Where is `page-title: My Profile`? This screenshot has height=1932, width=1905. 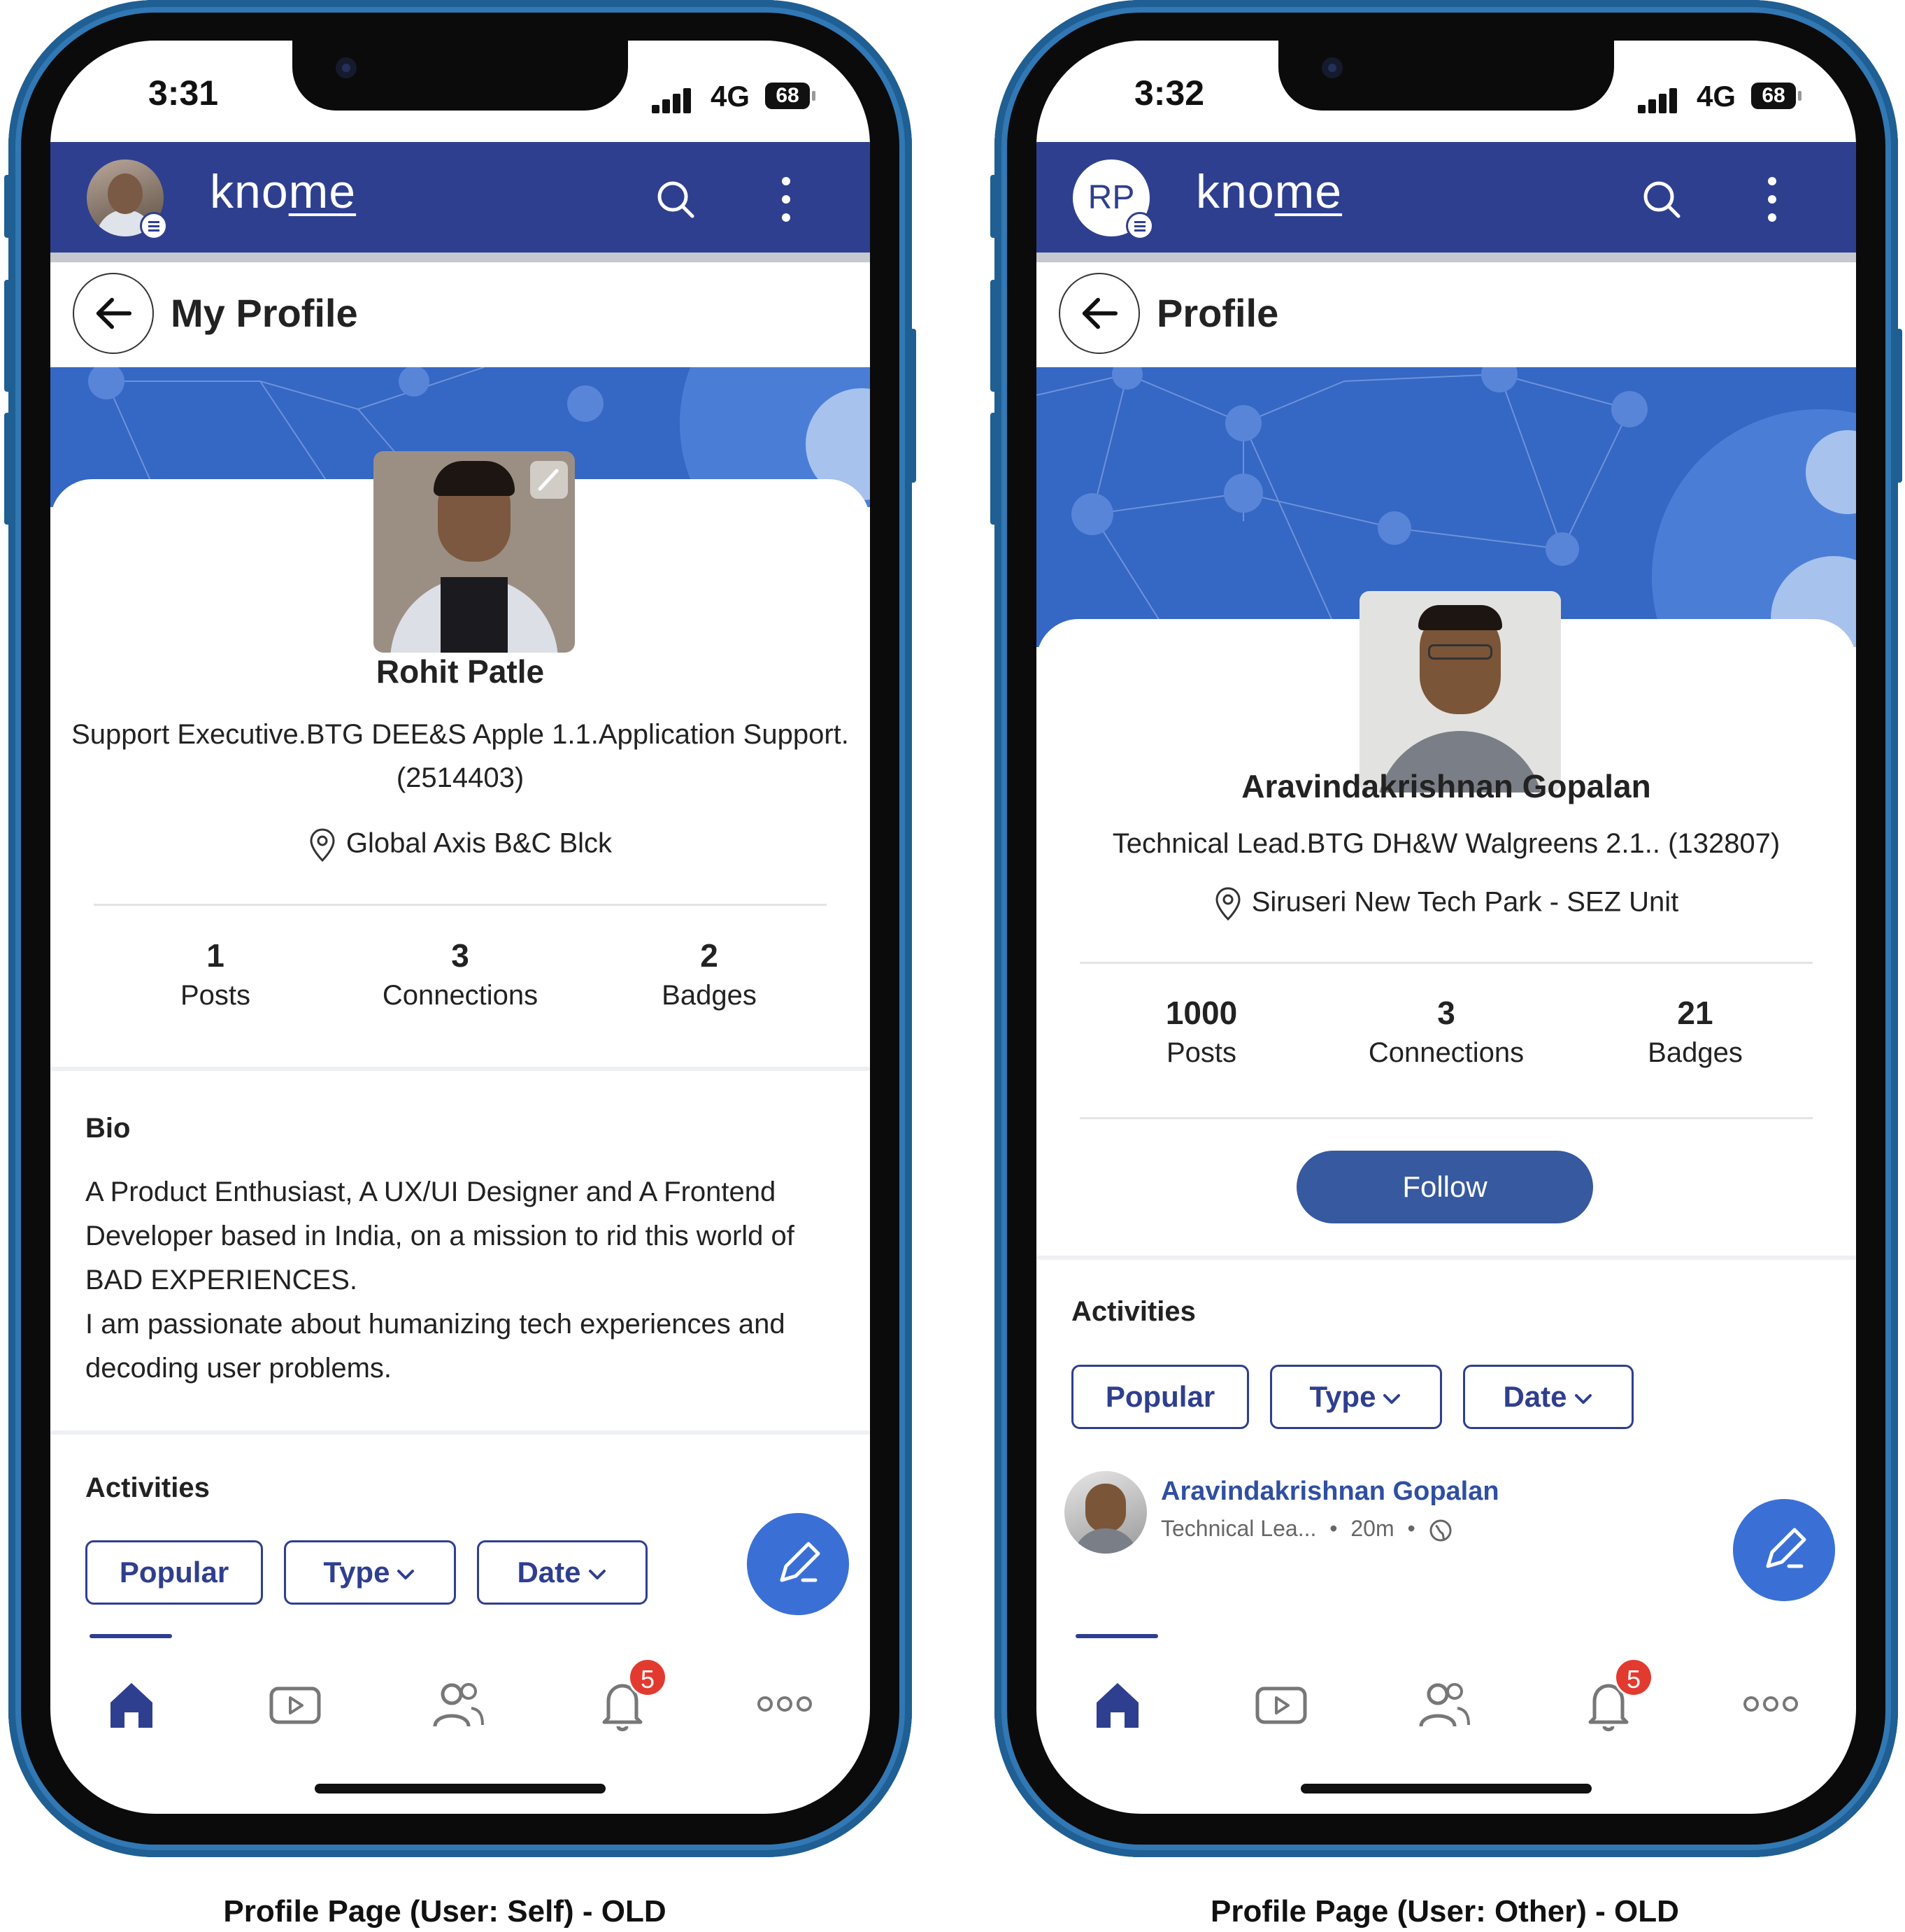
page-title: My Profile is located at coordinates (264, 313).